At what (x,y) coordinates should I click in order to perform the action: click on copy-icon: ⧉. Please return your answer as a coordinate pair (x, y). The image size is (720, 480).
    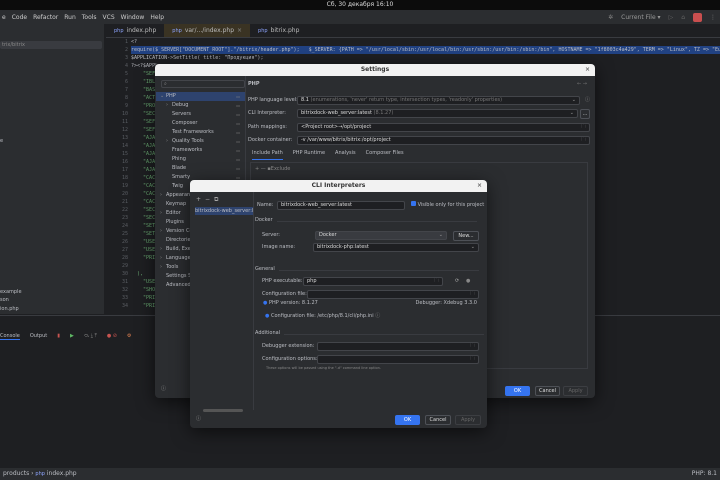
    Looking at the image, I should click on (216, 200).